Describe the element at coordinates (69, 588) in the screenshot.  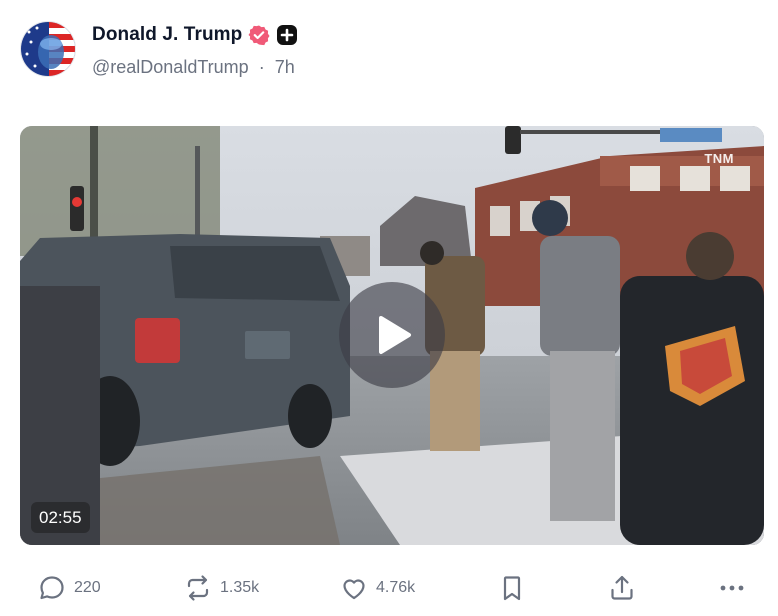
I see `reply-button: 220` at that location.